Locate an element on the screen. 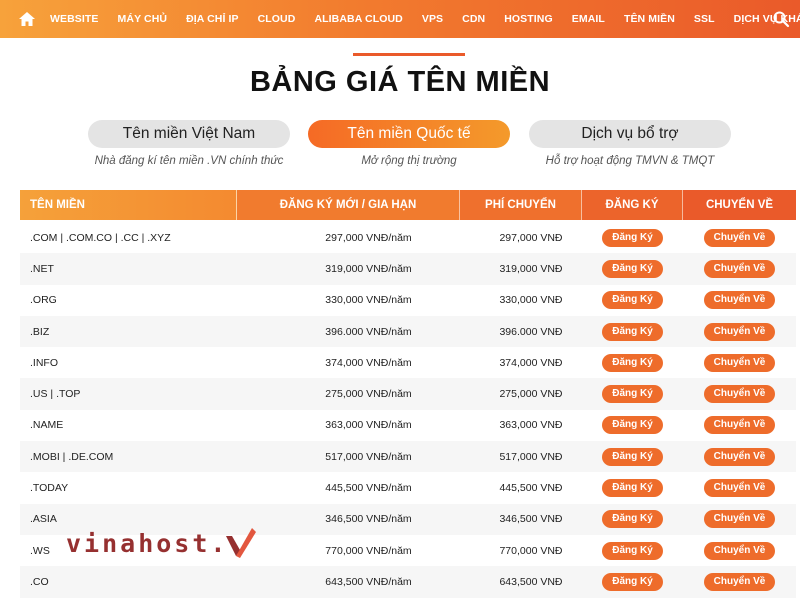  register-price: 363,000 VNĐ/năm is located at coordinates (368, 425).